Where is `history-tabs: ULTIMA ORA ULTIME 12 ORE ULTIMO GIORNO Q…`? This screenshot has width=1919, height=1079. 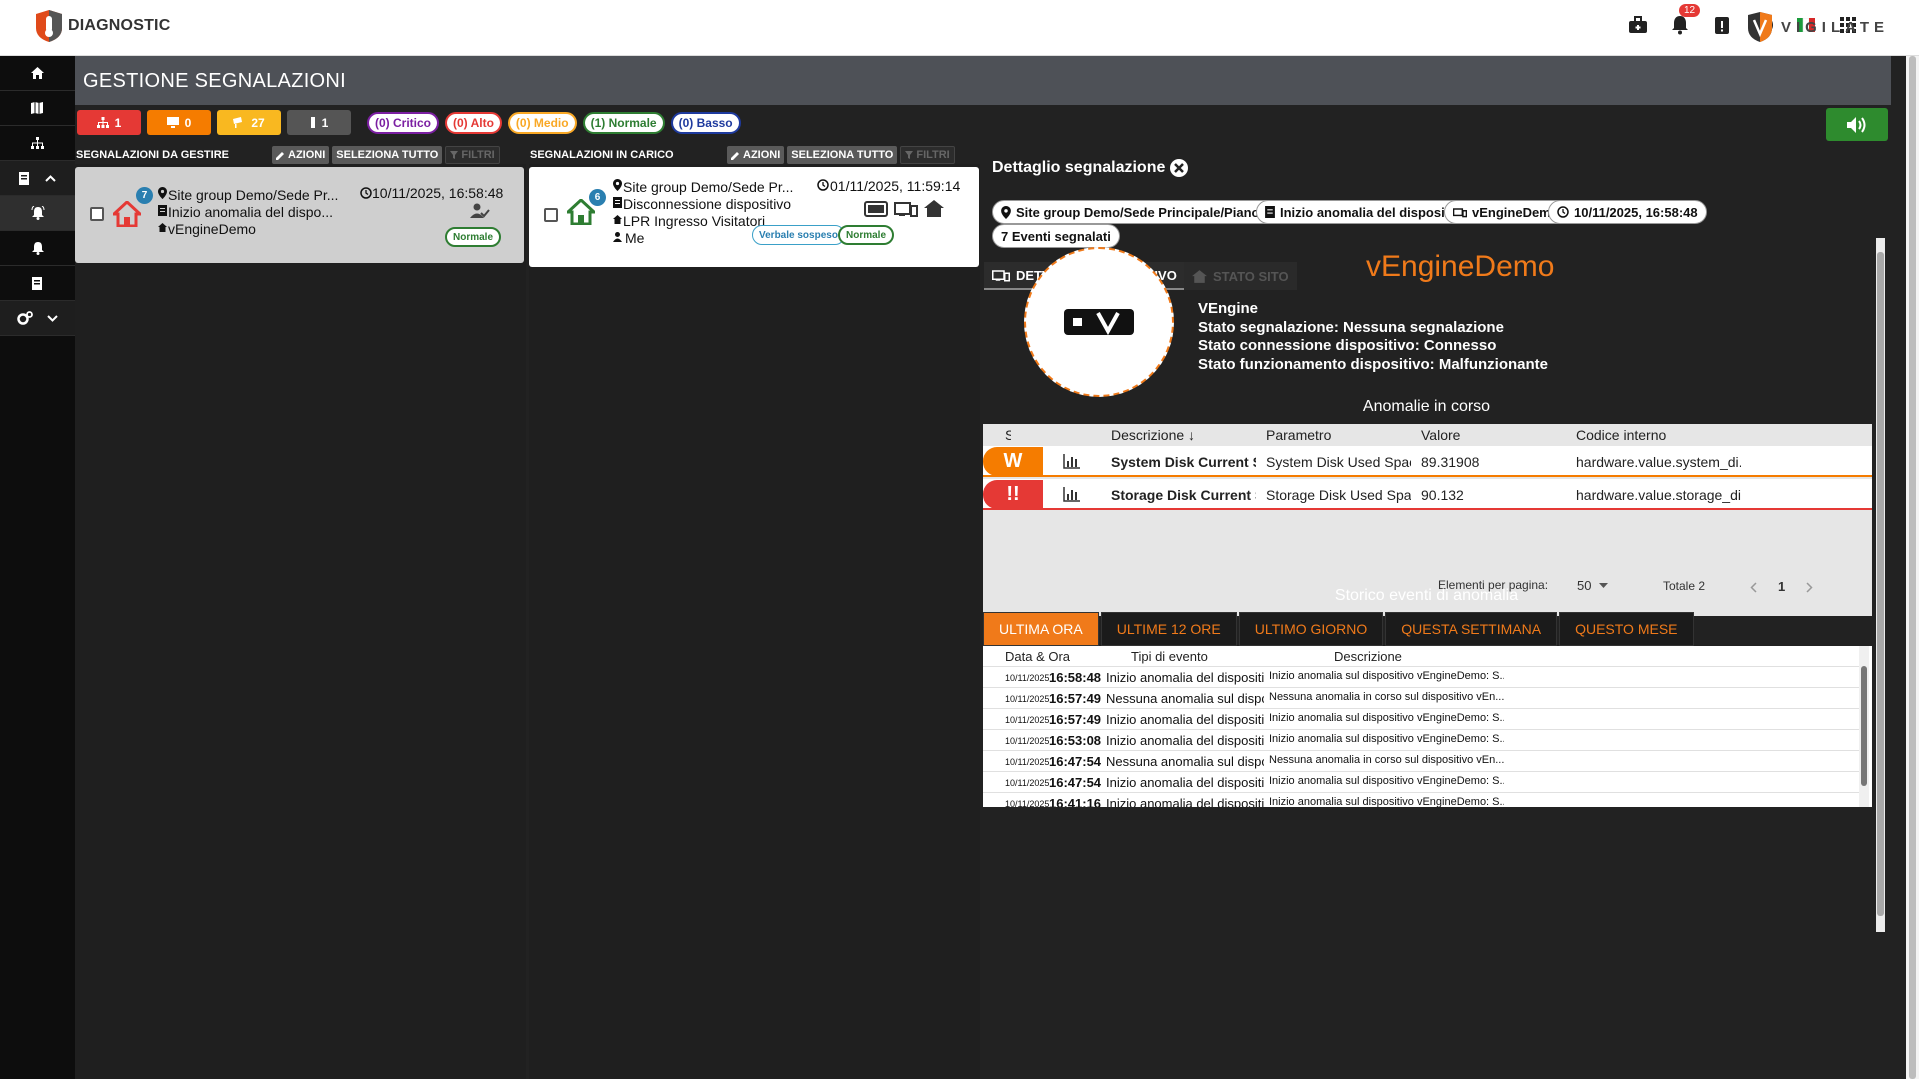 history-tabs: ULTIMA ORA ULTIME 12 ORE ULTIMO GIORNO Q… is located at coordinates (1338, 629).